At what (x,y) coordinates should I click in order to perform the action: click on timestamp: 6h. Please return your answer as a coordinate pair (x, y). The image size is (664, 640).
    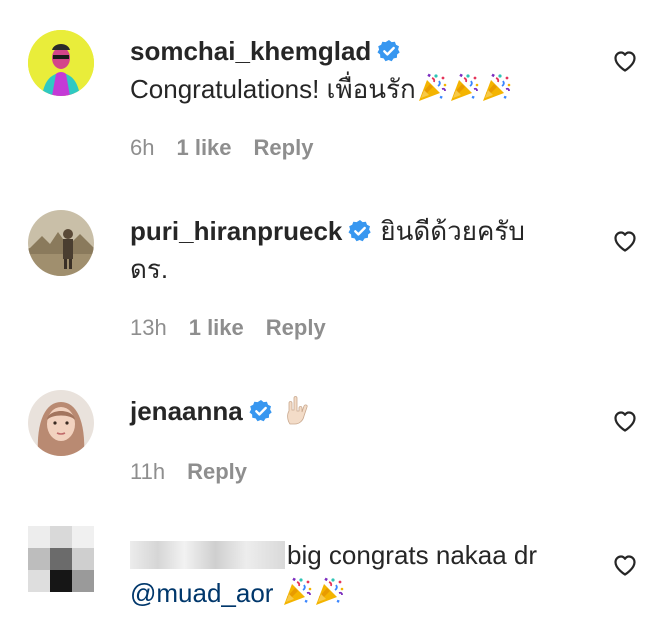
    Looking at the image, I should click on (142, 147).